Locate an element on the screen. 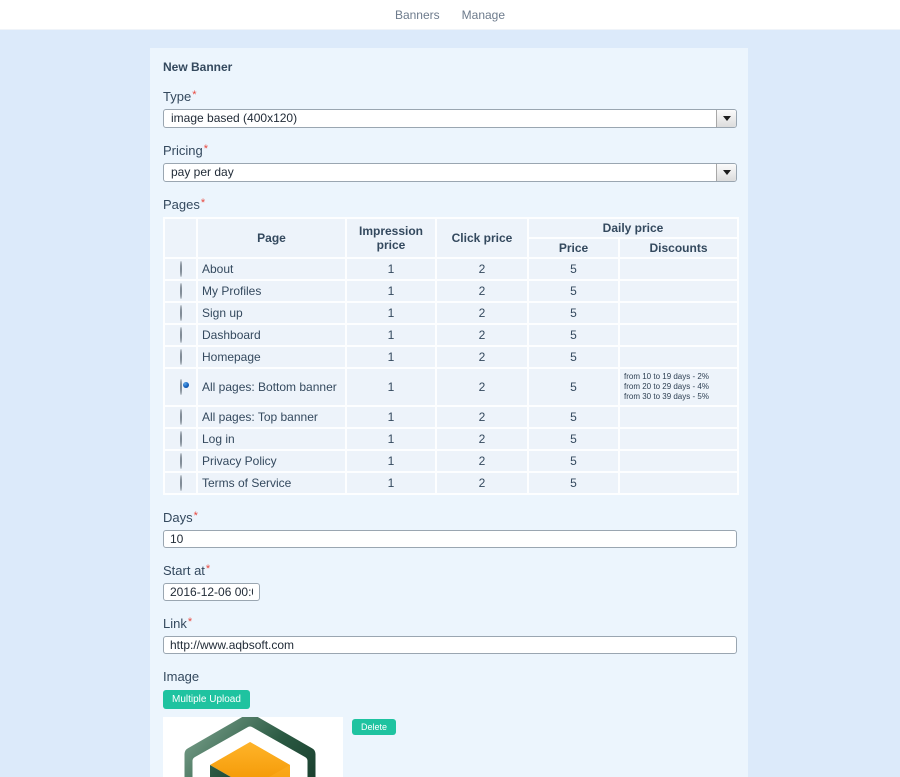 Image resolution: width=900 pixels, height=777 pixels. page-name: All pages: Top banner is located at coordinates (271, 417).